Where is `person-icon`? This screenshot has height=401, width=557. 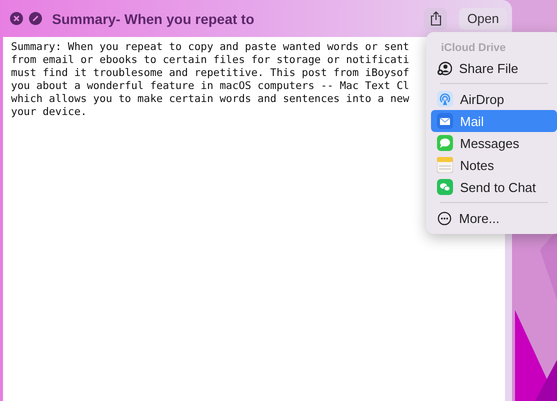 person-icon is located at coordinates (444, 68).